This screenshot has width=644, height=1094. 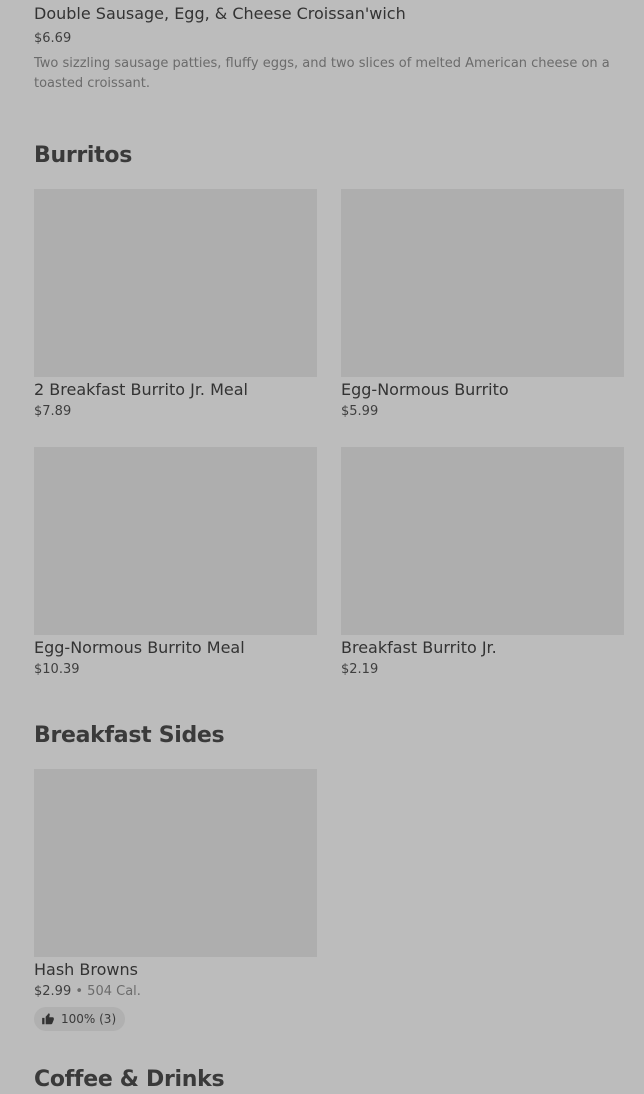 I want to click on rating-badge: 100% (3), so click(x=80, y=1019).